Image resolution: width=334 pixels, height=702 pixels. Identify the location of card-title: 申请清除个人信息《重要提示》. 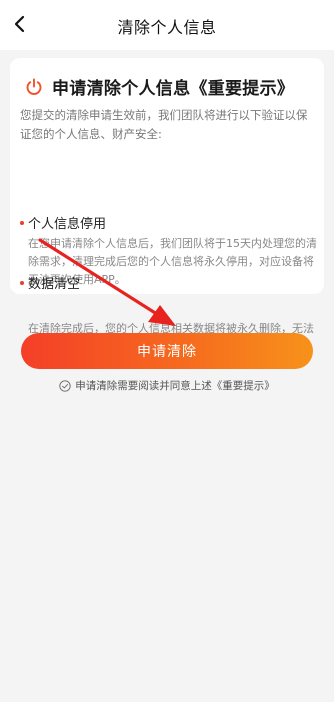
(173, 89).